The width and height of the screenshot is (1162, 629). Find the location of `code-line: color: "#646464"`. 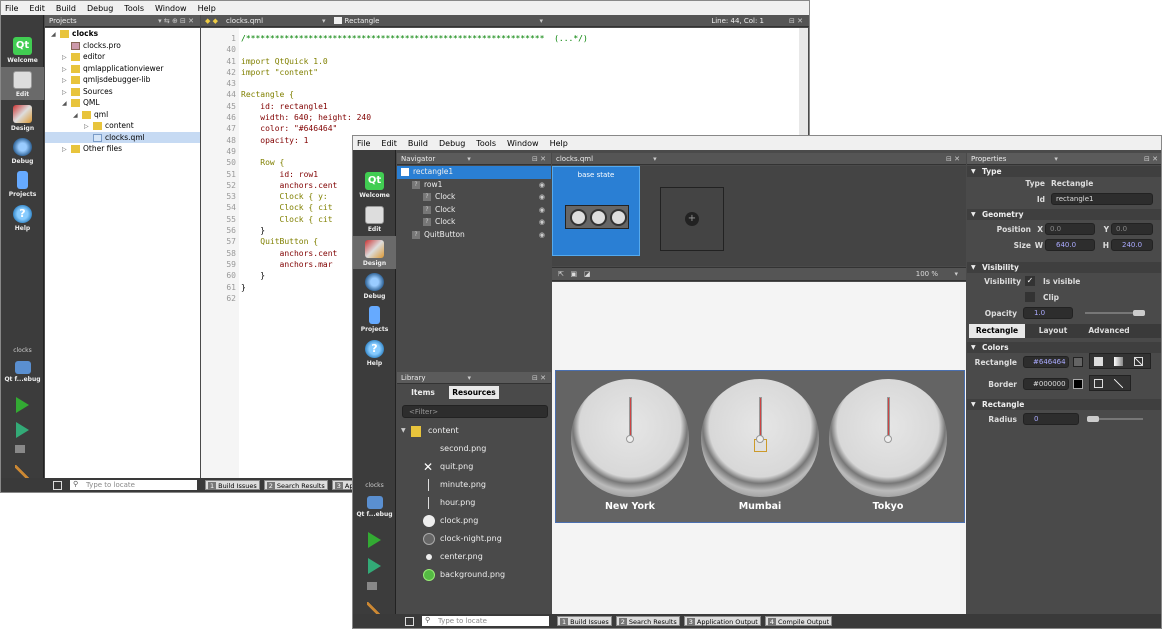

code-line: color: "#646464" is located at coordinates (520, 128).